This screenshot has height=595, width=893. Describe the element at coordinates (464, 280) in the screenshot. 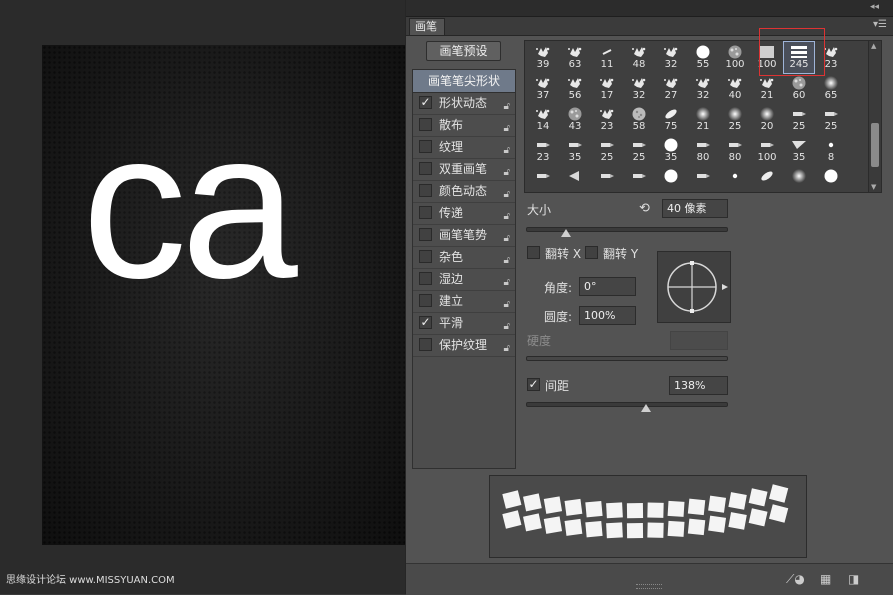

I see `brush-option-item: 湿边 🔓︎` at that location.